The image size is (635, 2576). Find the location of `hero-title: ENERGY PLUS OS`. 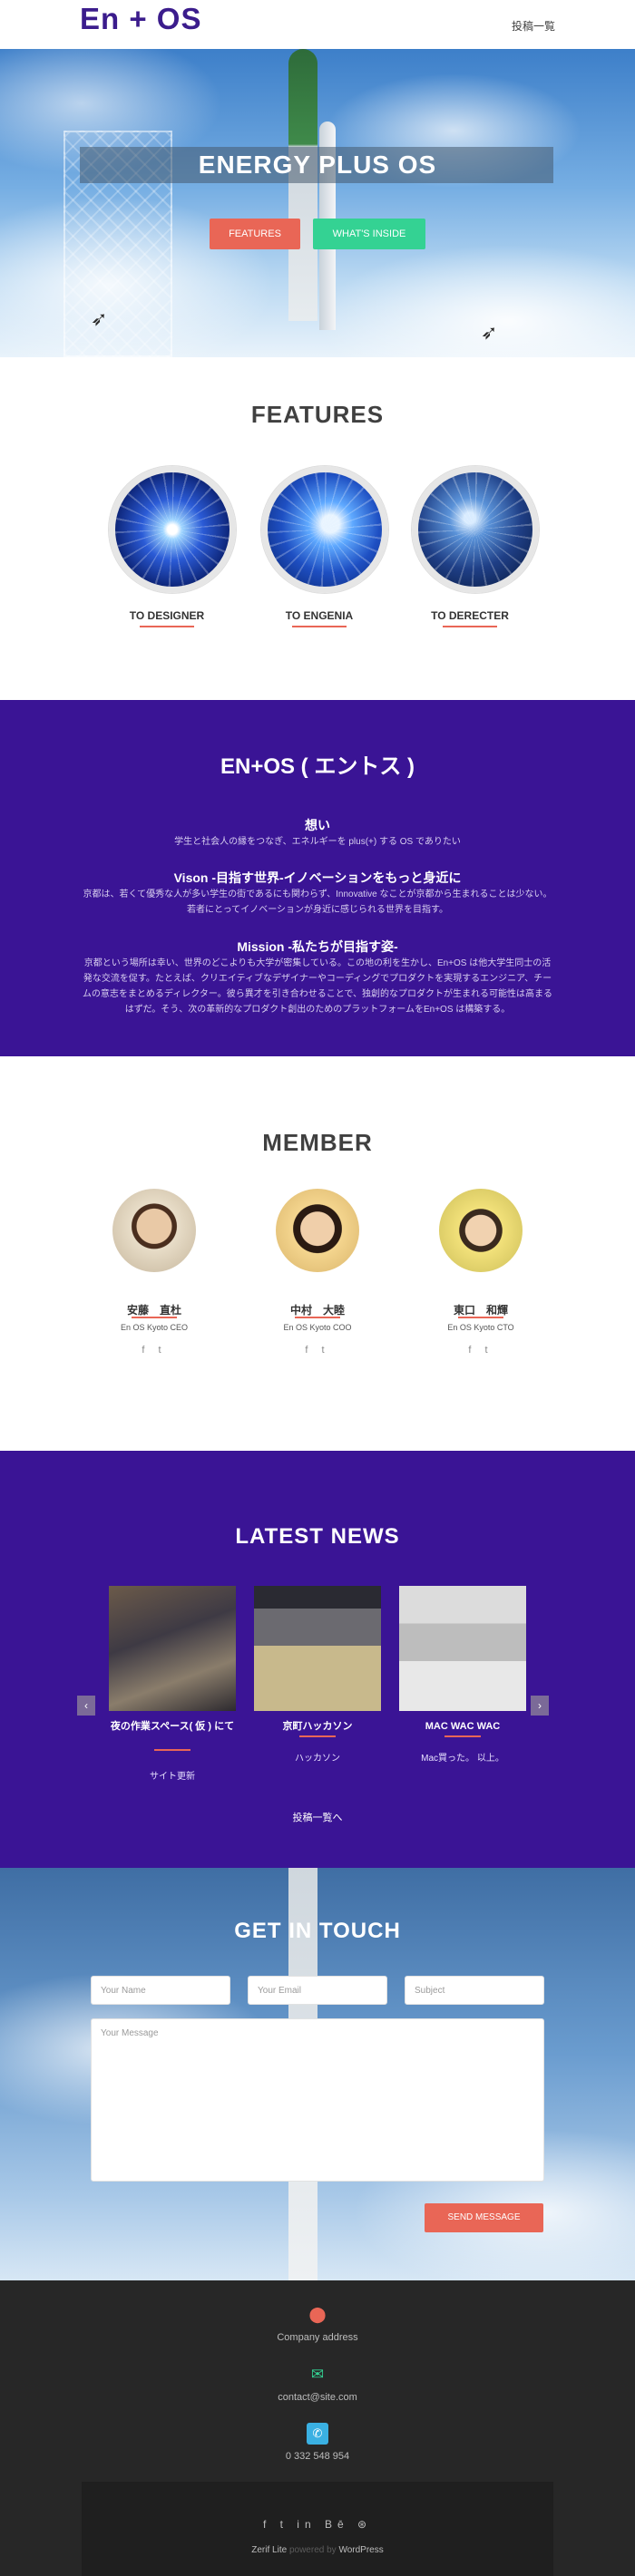

hero-title: ENERGY PLUS OS is located at coordinates (317, 165).